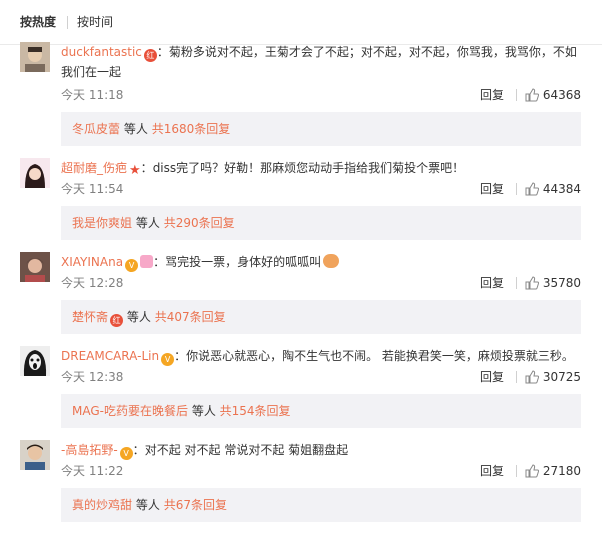 The width and height of the screenshot is (602, 534). Describe the element at coordinates (190, 317) in the screenshot. I see `reply-summary-count: 共407条回复` at that location.